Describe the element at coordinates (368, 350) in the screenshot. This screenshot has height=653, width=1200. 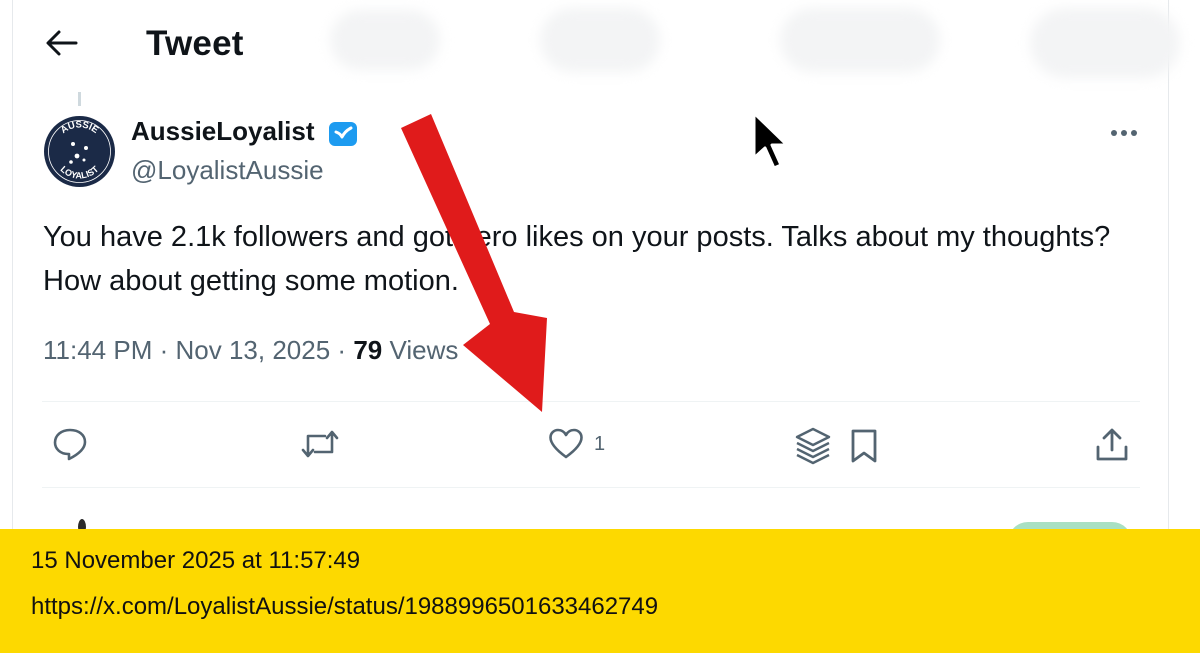
I see `views-count: 79` at that location.